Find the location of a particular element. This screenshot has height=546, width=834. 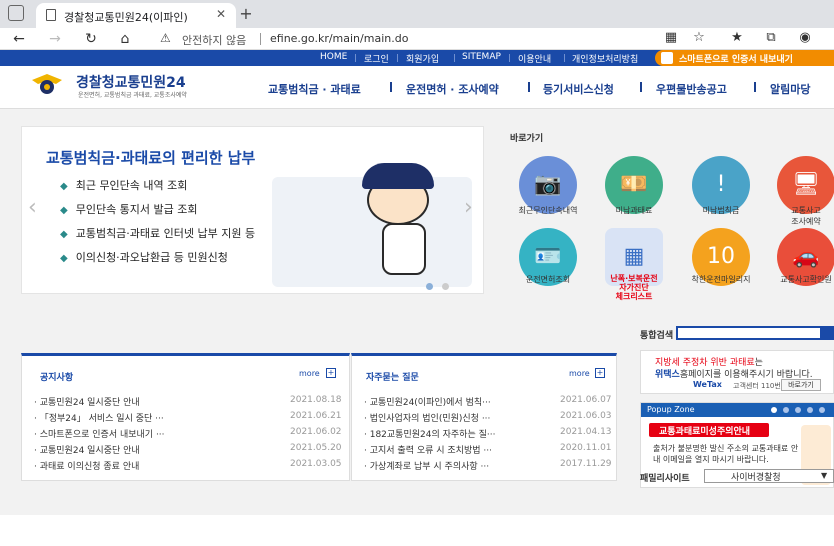

notice-row-date: 2021.05.20 is located at coordinates (316, 448).